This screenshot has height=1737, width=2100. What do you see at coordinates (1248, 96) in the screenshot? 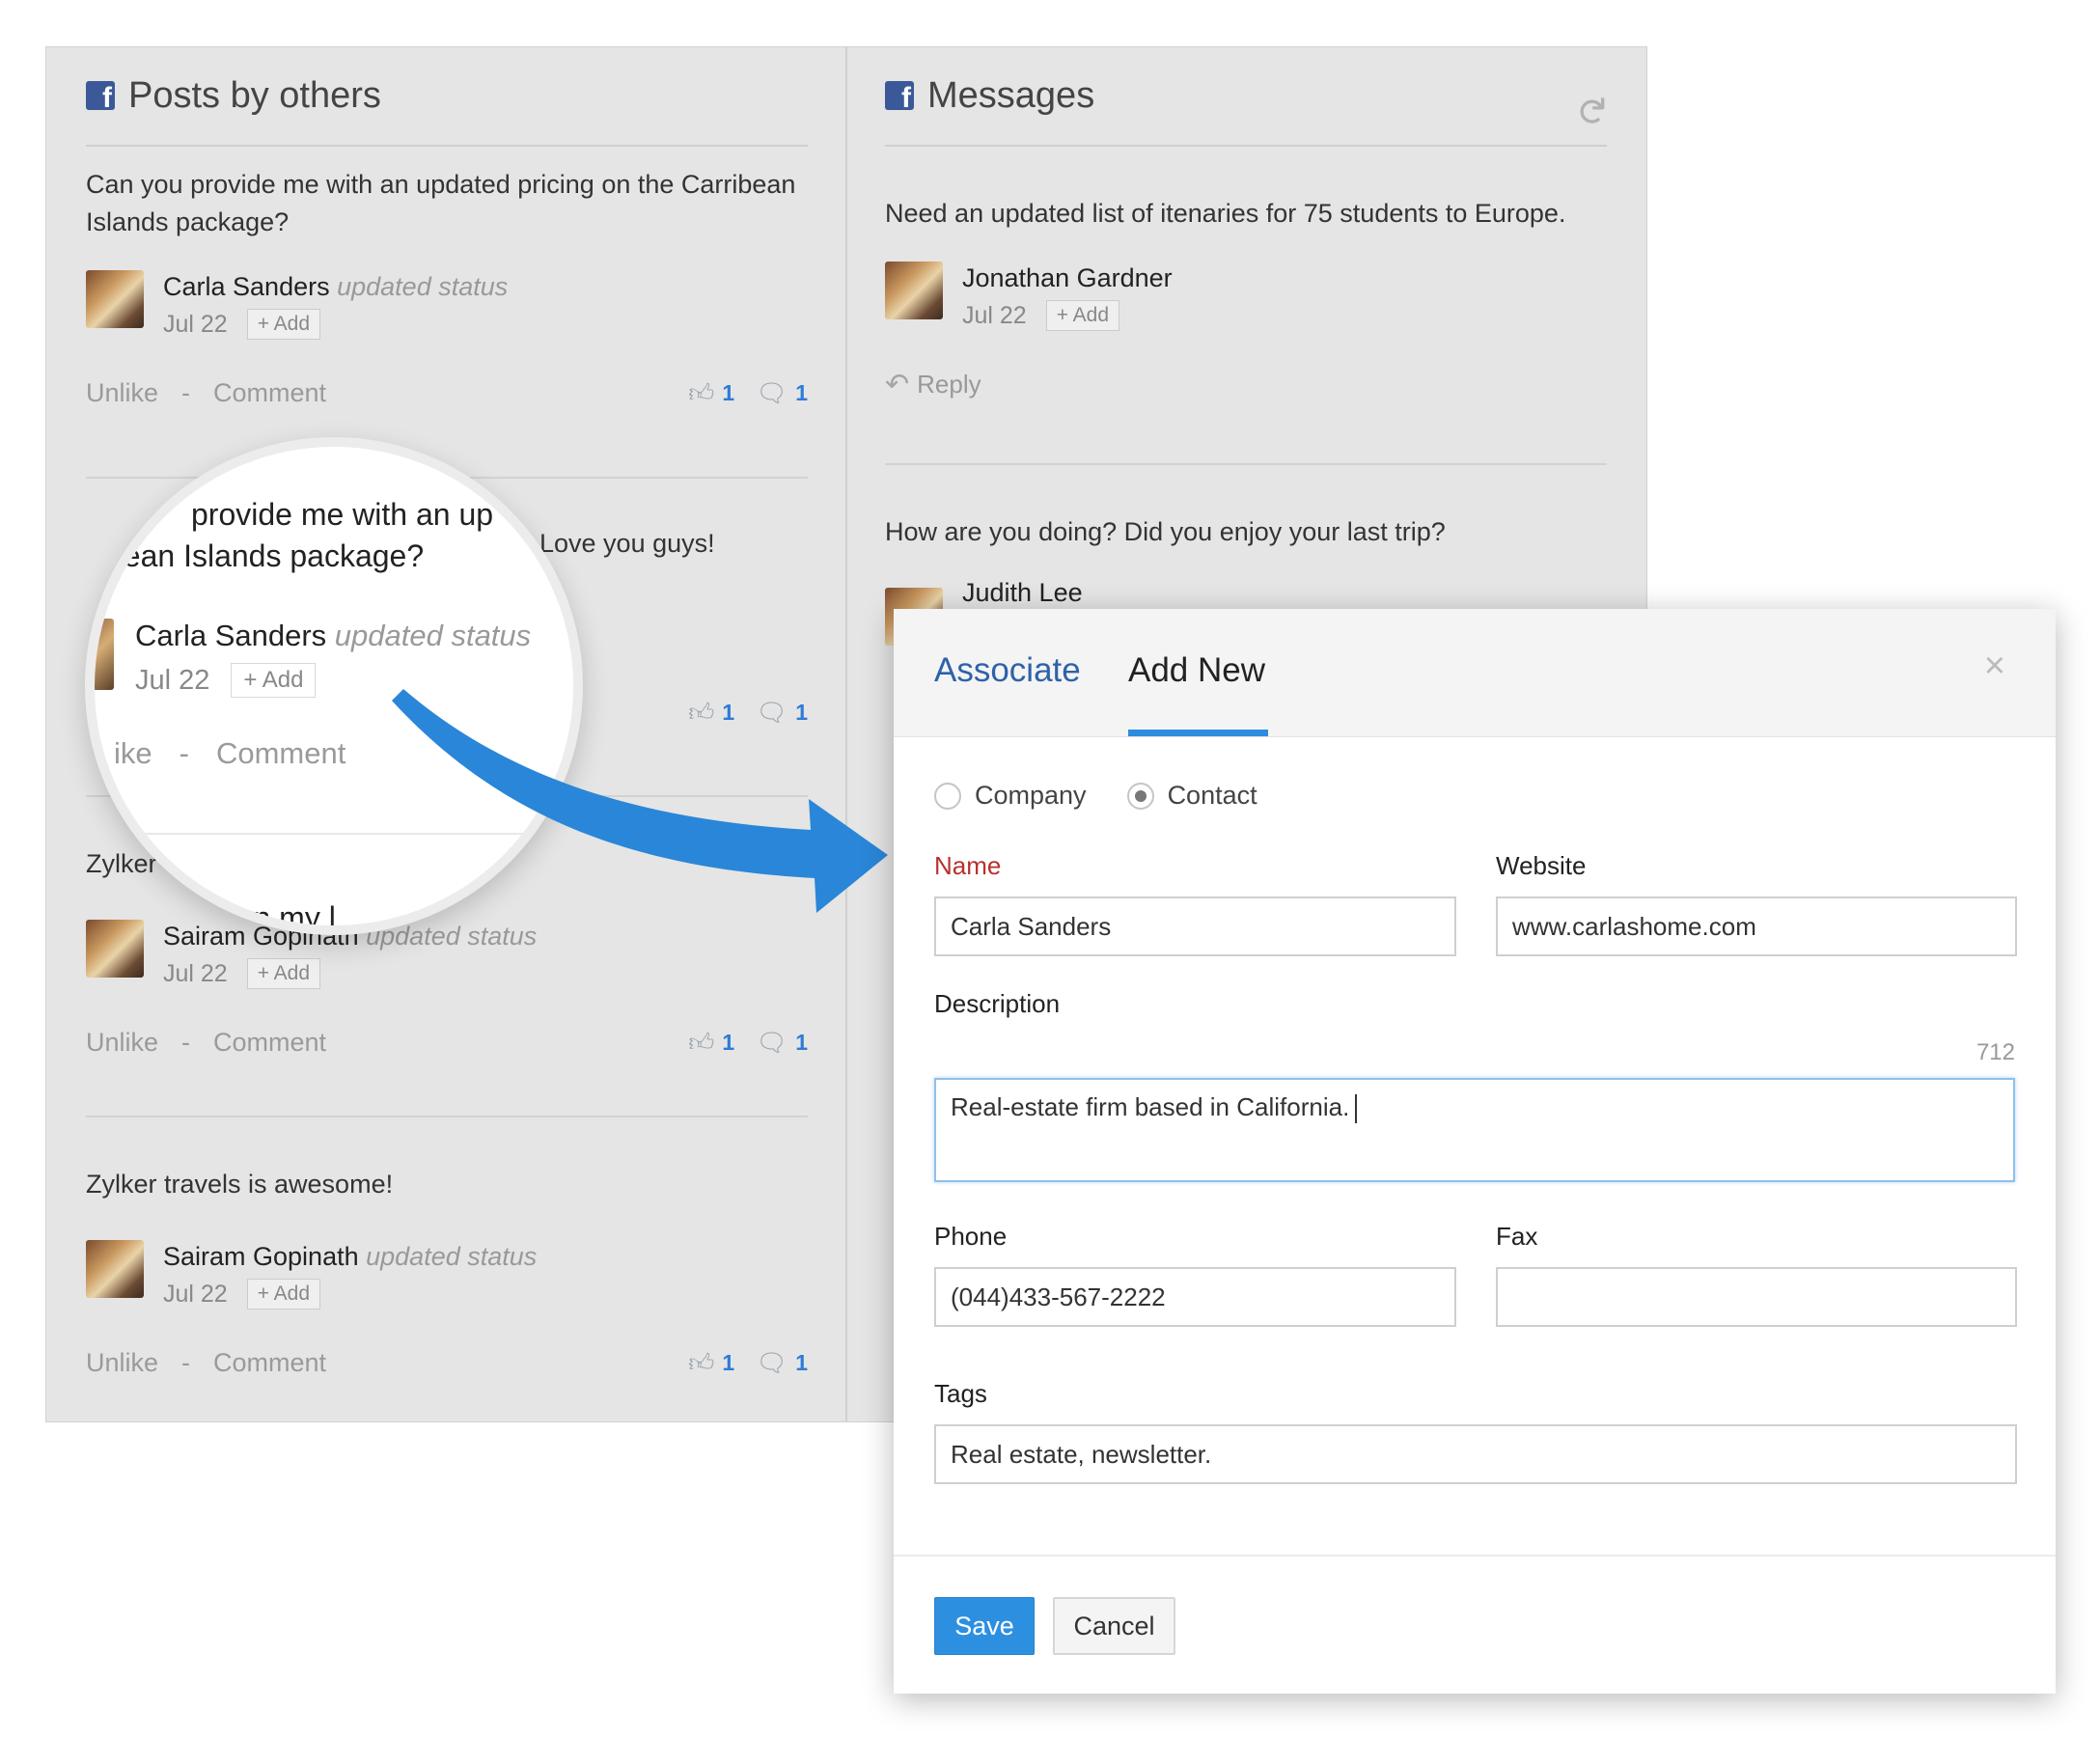
I see `messages-header: Messages ↻` at bounding box center [1248, 96].